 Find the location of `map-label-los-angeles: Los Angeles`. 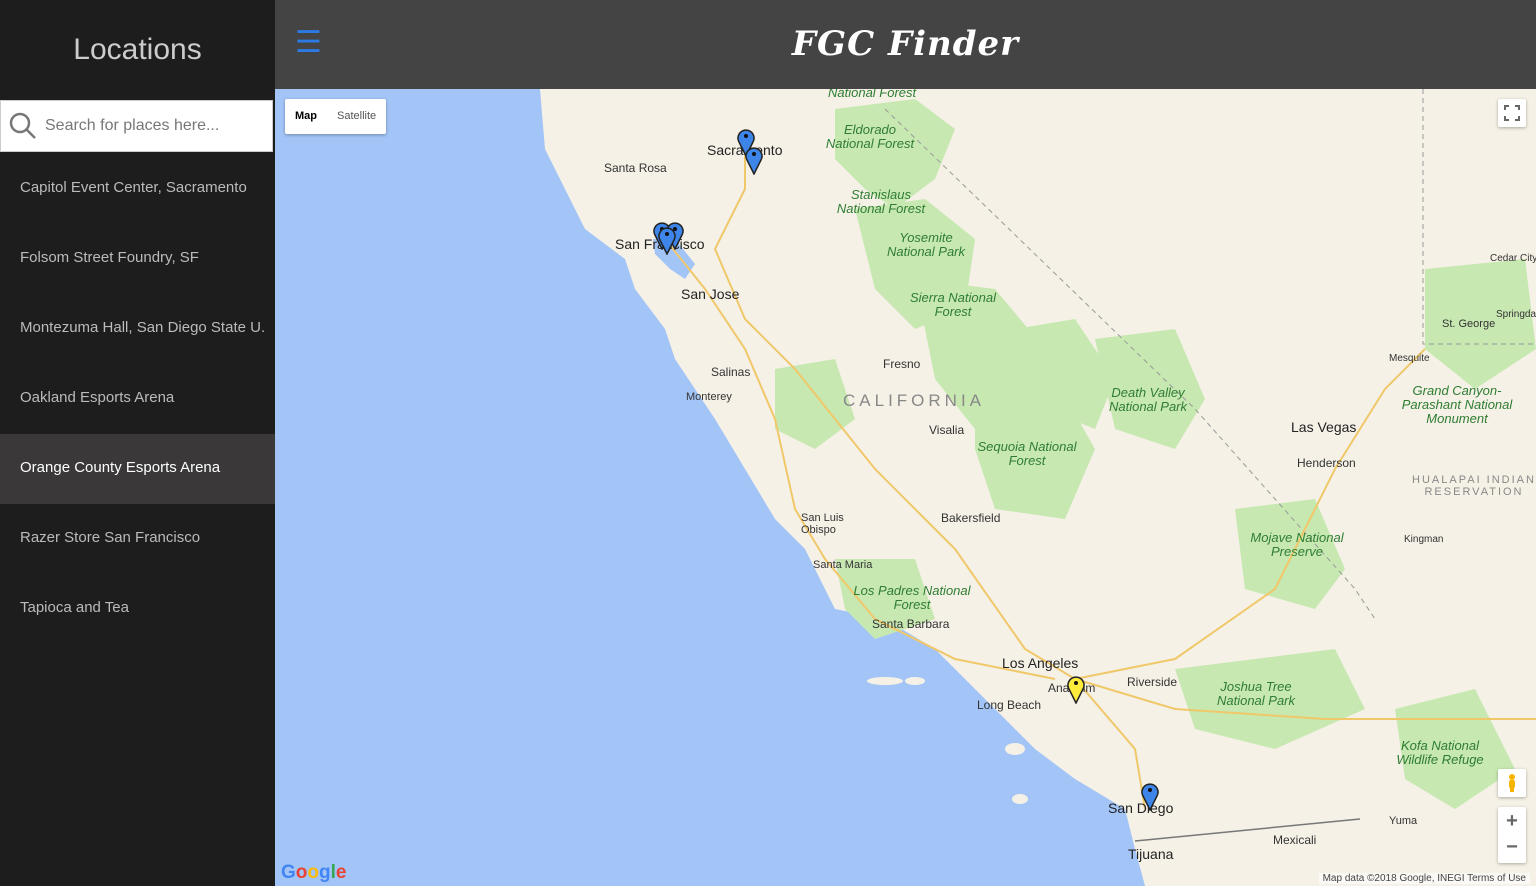

map-label-los-angeles: Los Angeles is located at coordinates (1040, 663).